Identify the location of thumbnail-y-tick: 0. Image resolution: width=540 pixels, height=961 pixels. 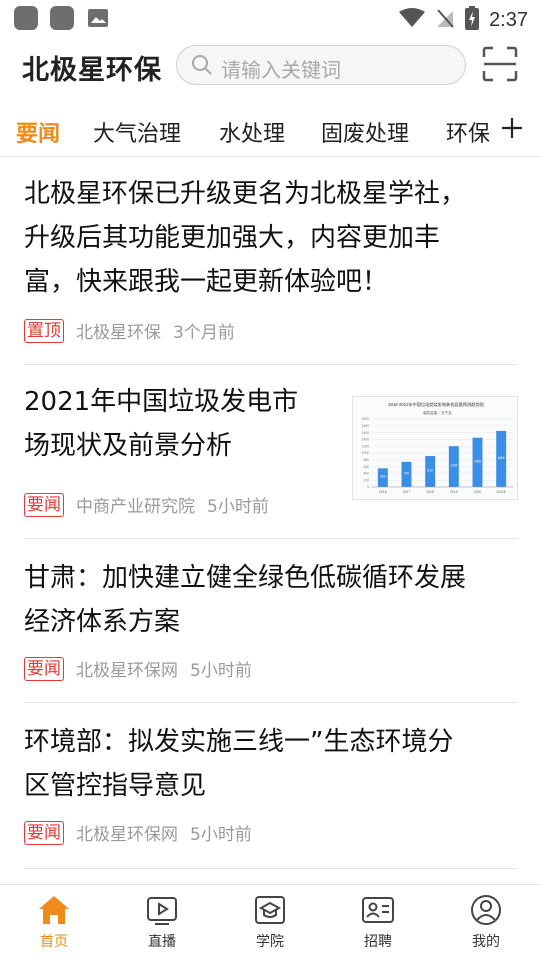
(368, 487).